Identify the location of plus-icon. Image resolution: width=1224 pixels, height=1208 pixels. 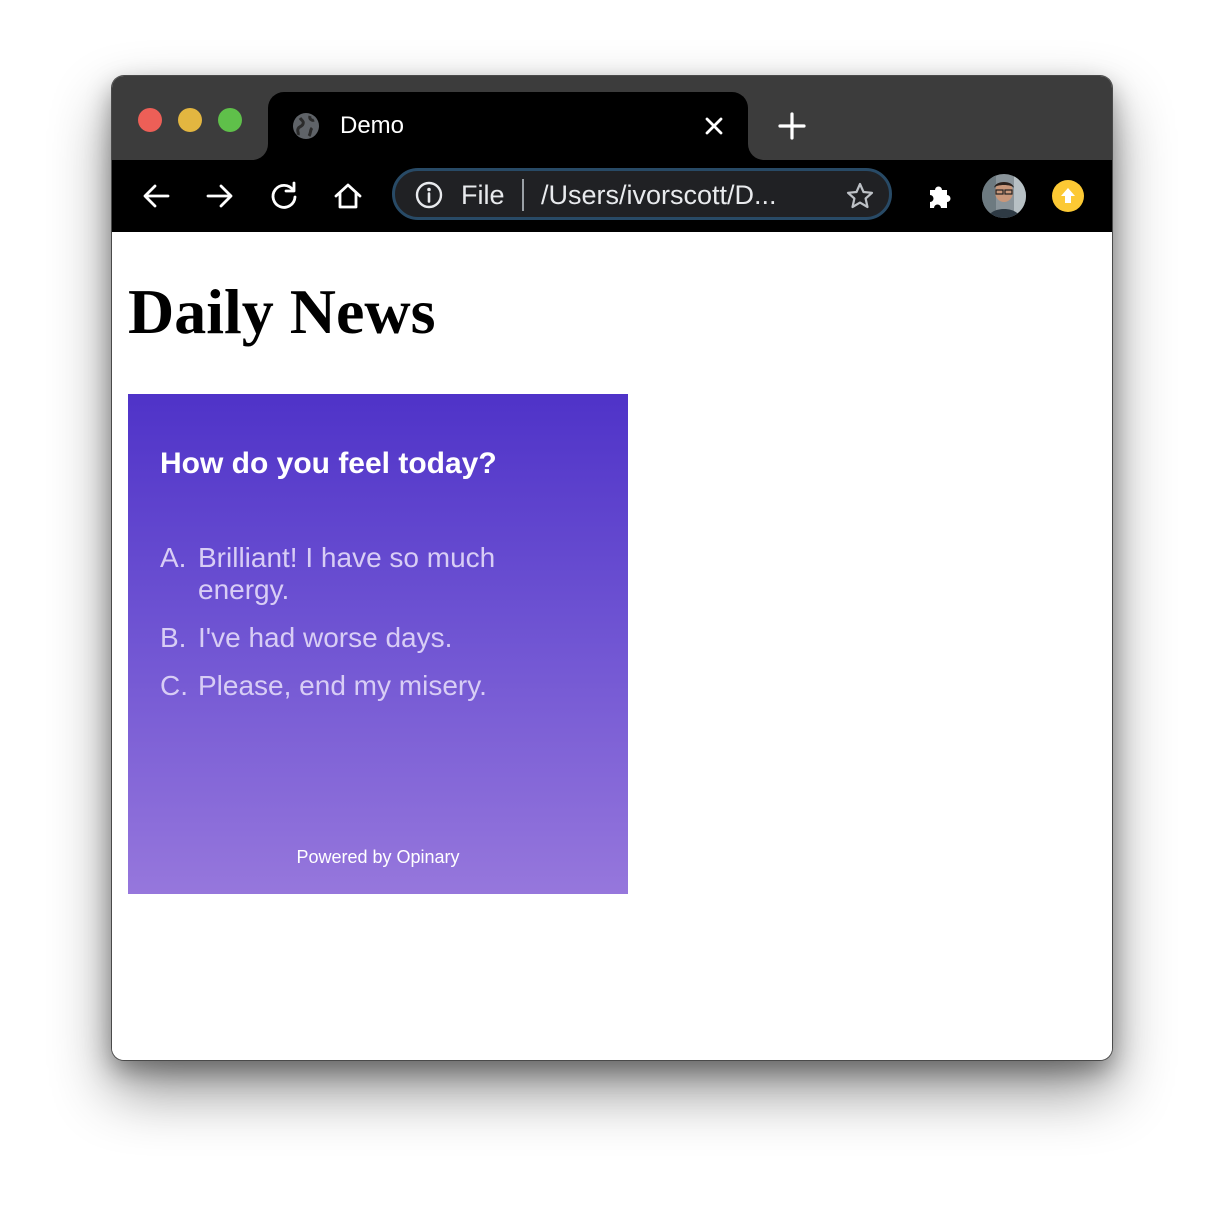
(792, 126).